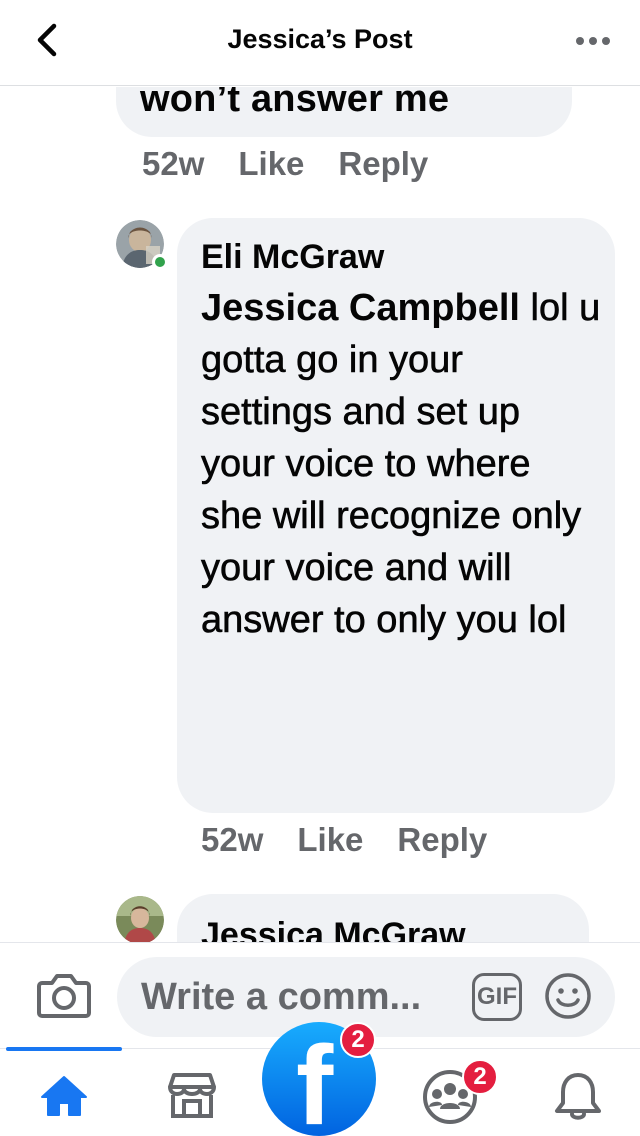  I want to click on tab-notifications, so click(578, 1095).